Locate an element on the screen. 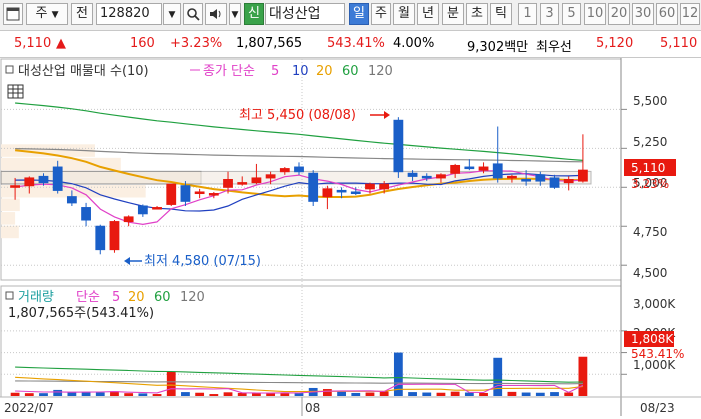 This screenshot has height=419, width=701. current-volume-pct-tag: 543.41% is located at coordinates (657, 354).